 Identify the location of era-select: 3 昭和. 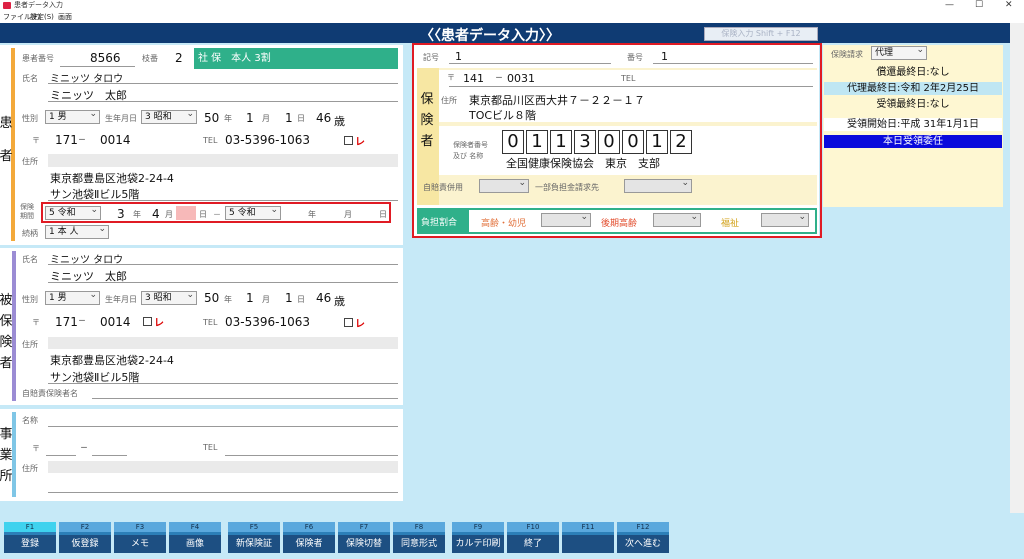
(169, 116).